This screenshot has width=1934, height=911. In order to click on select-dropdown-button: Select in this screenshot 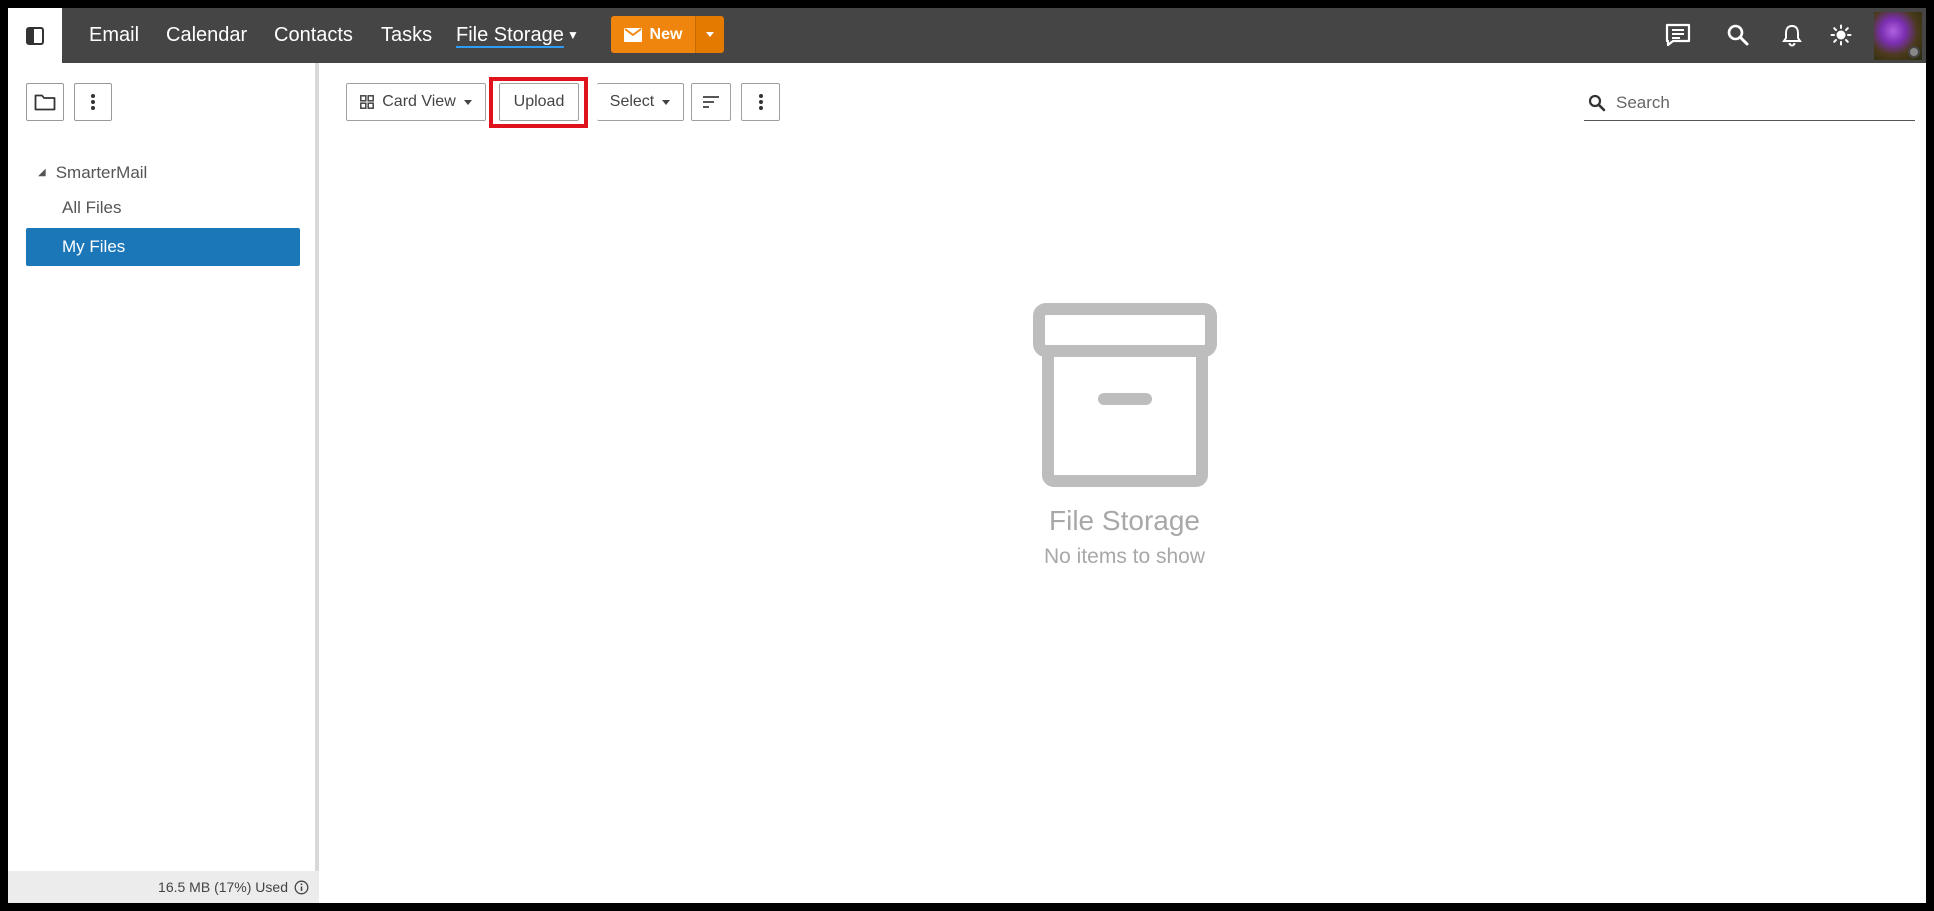, I will do `click(640, 102)`.